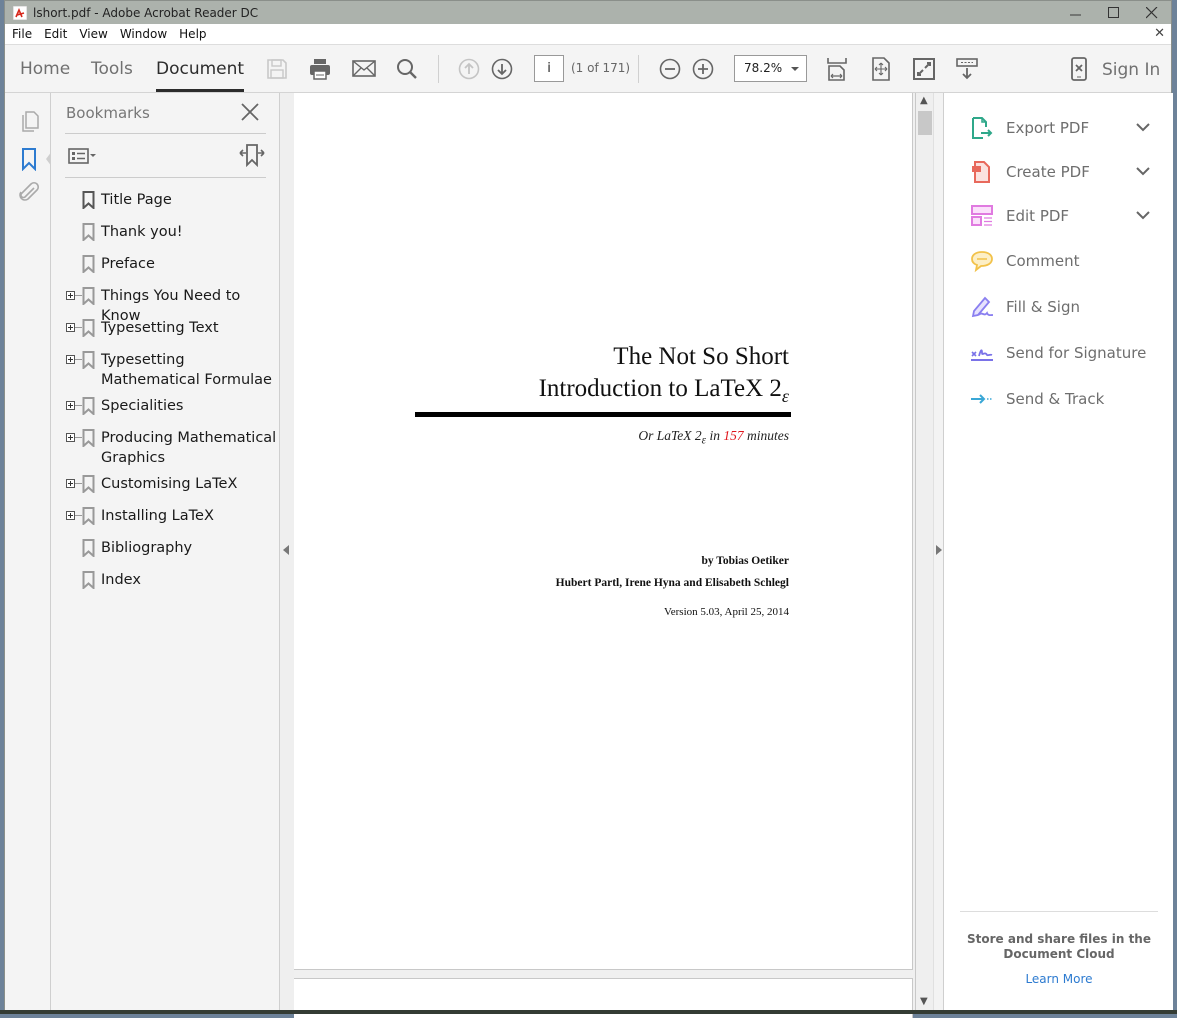 This screenshot has height=1018, width=1177. I want to click on next-page-icon, so click(502, 69).